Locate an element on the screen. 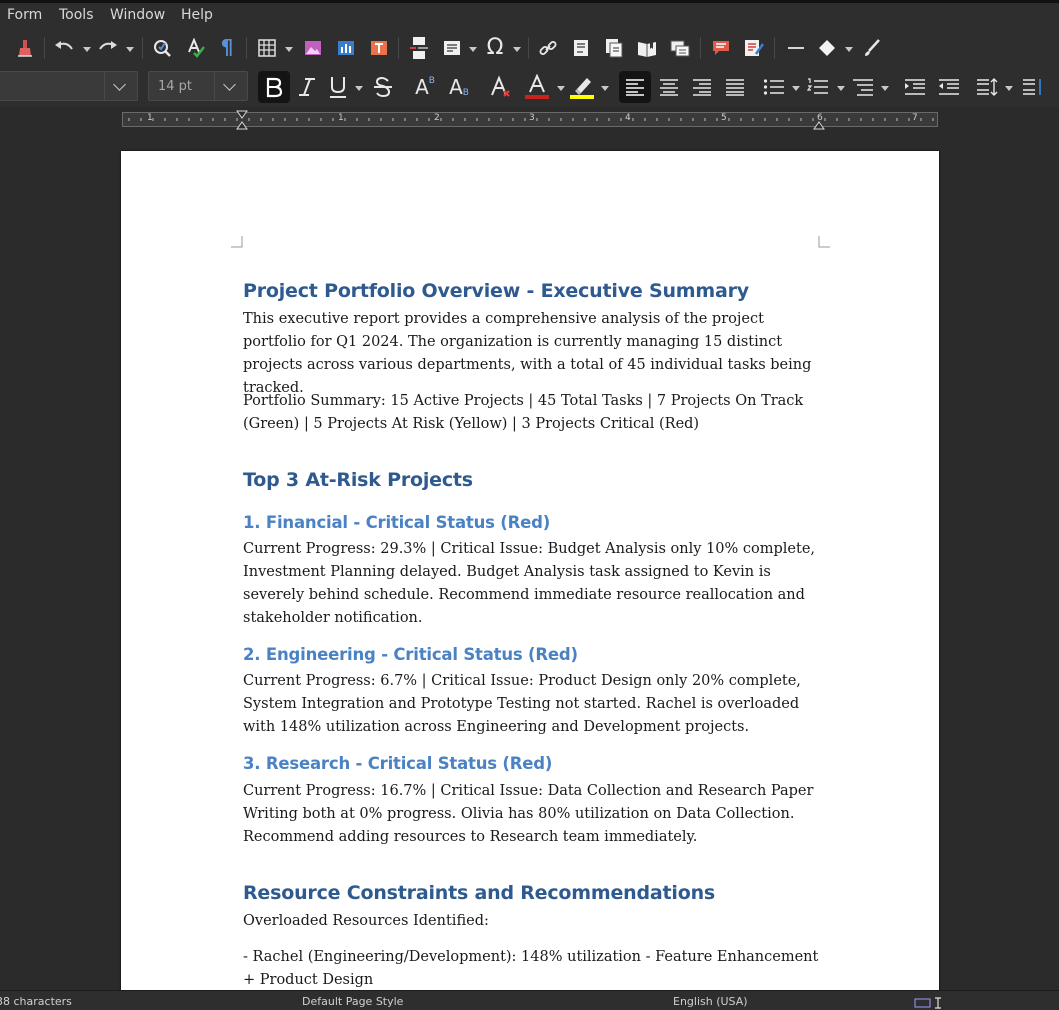 Image resolution: width=1059 pixels, height=1010 pixels. ruler-number: 3 is located at coordinates (532, 118).